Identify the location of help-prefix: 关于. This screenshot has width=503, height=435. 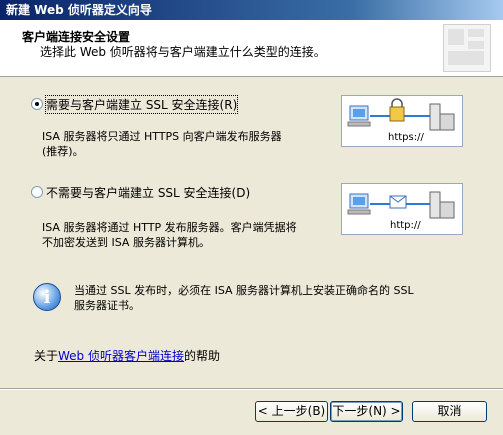
(46, 356).